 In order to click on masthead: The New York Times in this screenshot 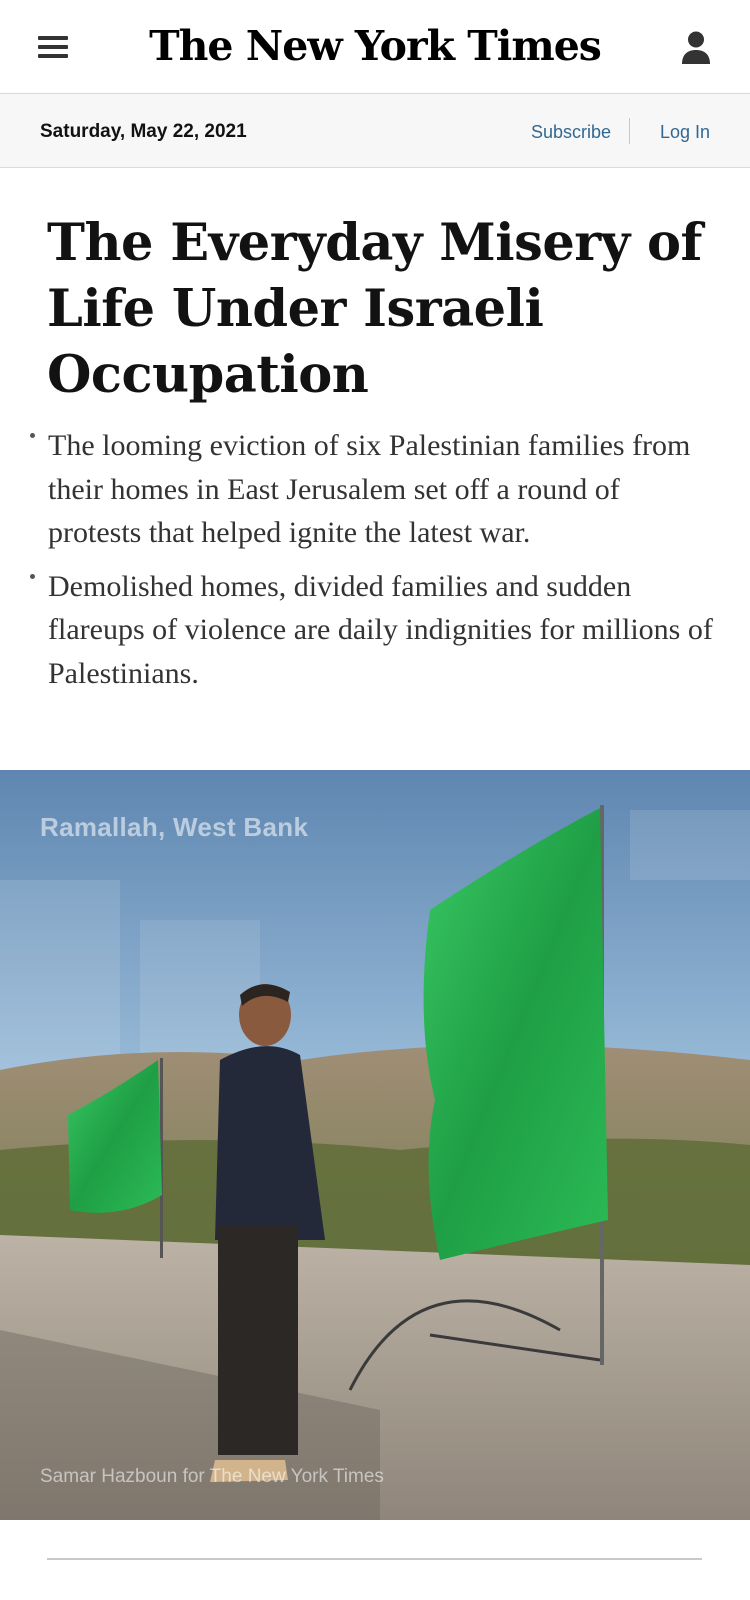, I will do `click(375, 47)`.